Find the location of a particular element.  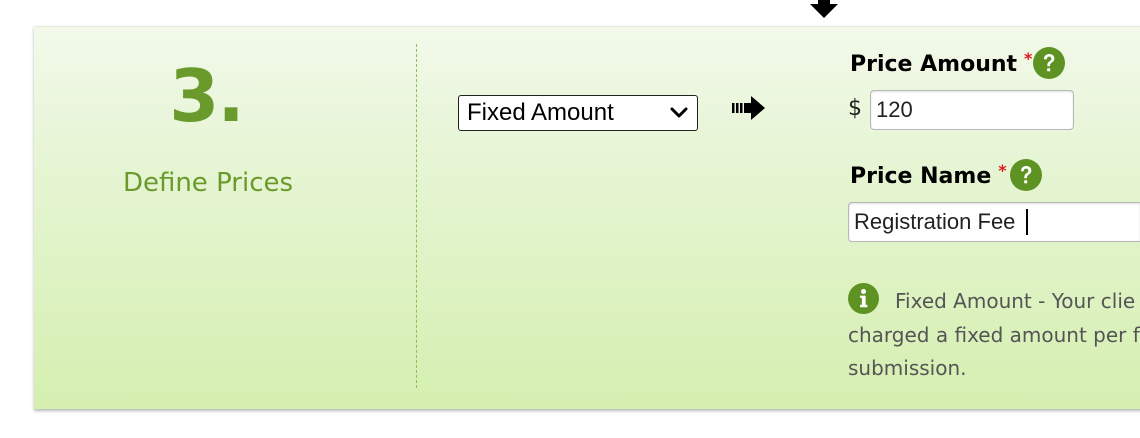

price-amount-label: Price Amount * is located at coordinates (941, 63).